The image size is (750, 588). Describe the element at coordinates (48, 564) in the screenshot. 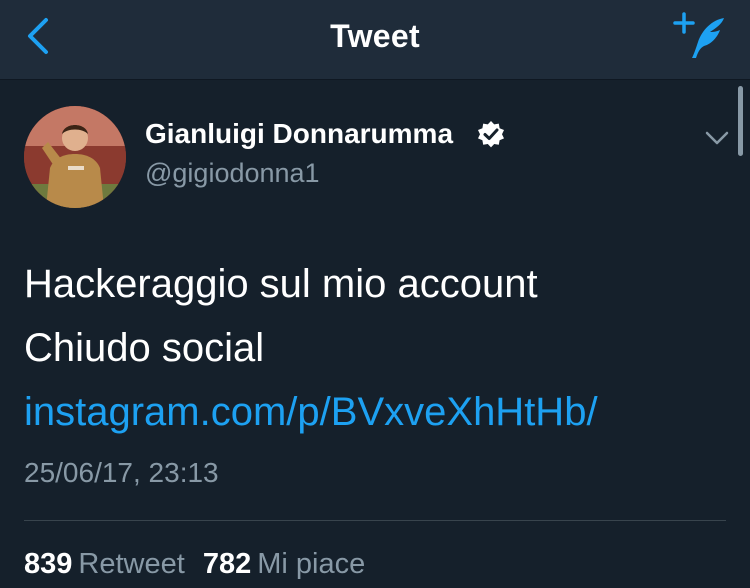

I see `retweets-count: 839` at that location.